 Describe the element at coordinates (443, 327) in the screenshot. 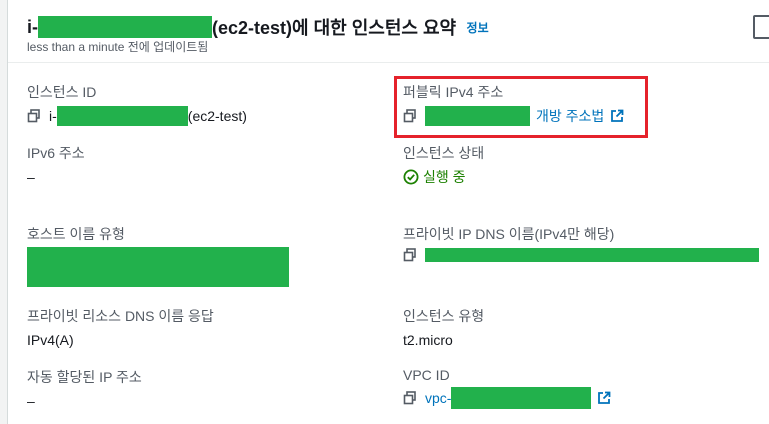

I see `instance-type-field: 인스턴스 유형 t2.micro` at that location.